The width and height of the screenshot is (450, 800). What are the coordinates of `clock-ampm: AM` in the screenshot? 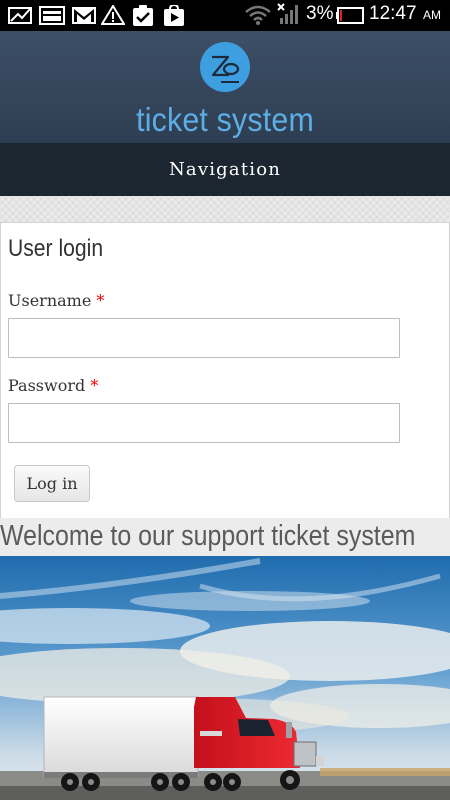 It's located at (432, 15).